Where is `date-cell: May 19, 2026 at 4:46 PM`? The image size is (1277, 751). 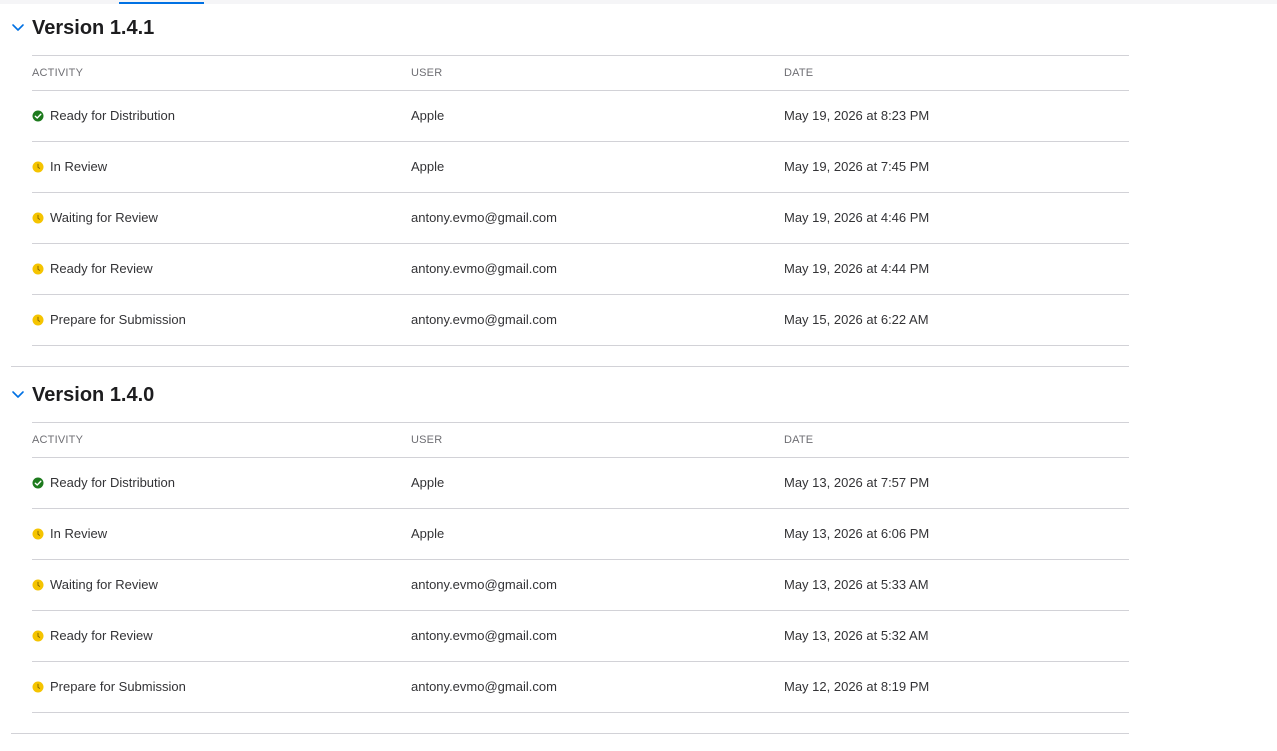
date-cell: May 19, 2026 at 4:46 PM is located at coordinates (857, 217).